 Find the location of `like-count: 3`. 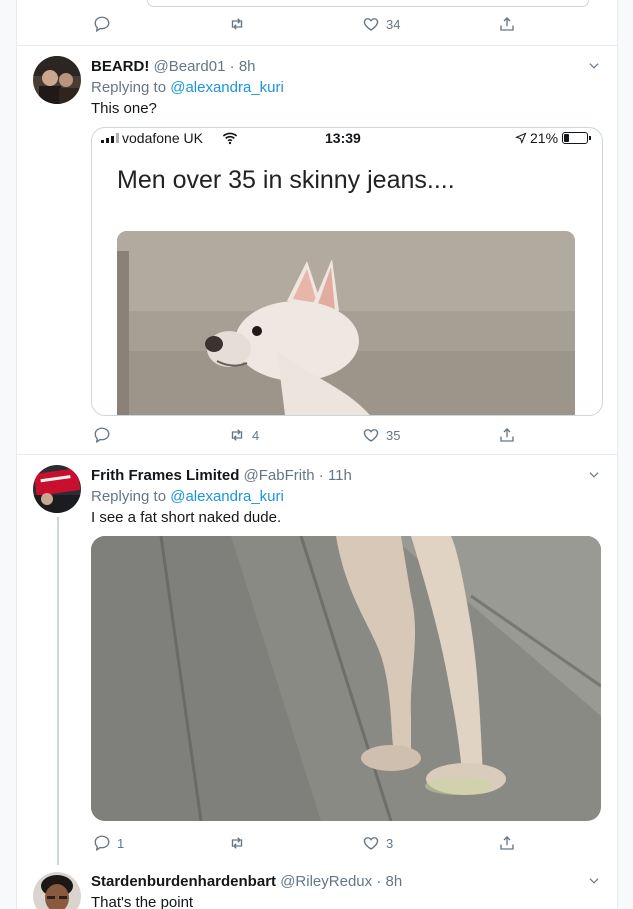

like-count: 3 is located at coordinates (390, 843).